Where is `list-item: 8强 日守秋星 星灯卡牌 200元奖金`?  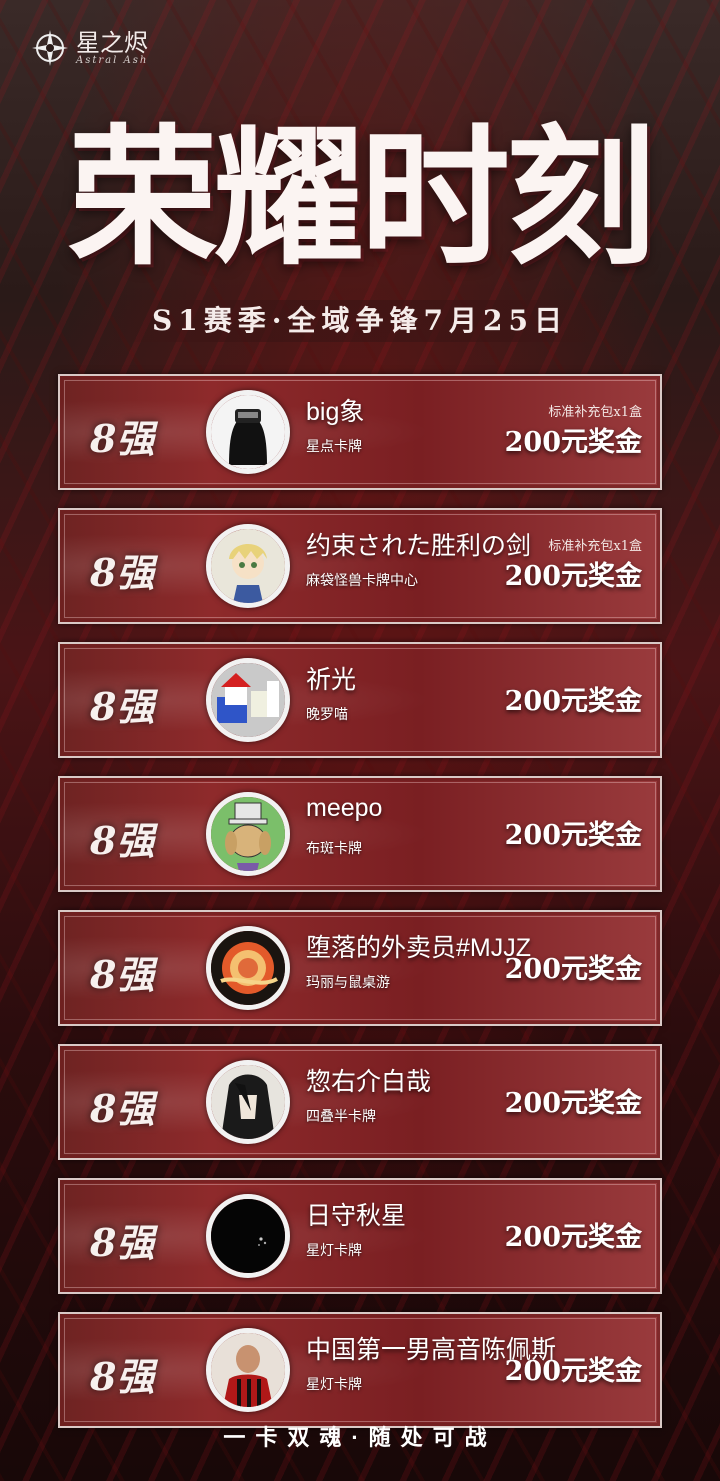
list-item: 8强 日守秋星 星灯卡牌 200元奖金 is located at coordinates (360, 1236).